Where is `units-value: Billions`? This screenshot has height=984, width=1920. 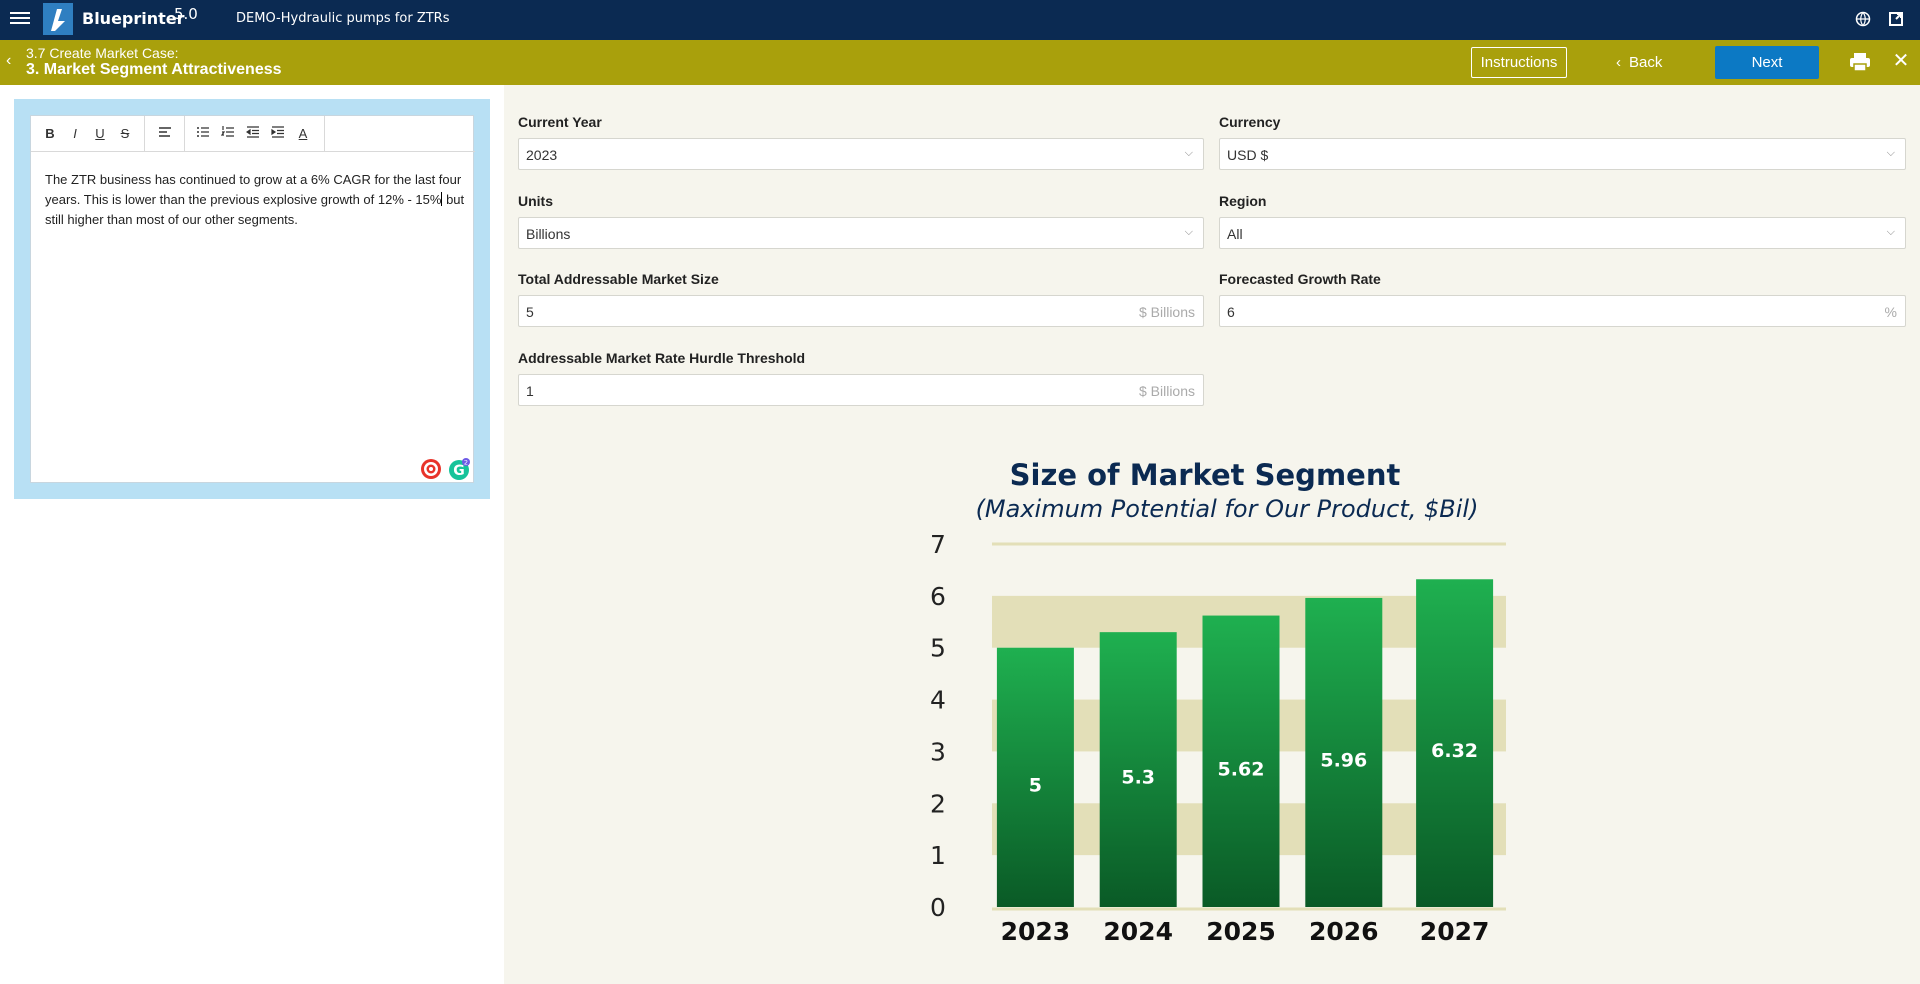 units-value: Billions is located at coordinates (548, 234).